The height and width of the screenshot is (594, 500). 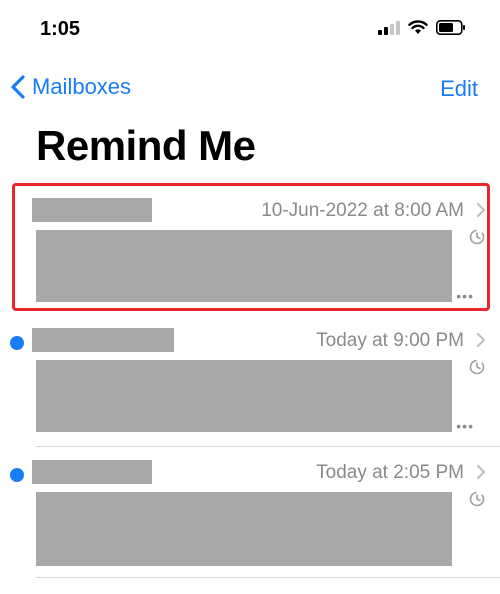 What do you see at coordinates (82, 86) in the screenshot?
I see `back-label: Mailboxes` at bounding box center [82, 86].